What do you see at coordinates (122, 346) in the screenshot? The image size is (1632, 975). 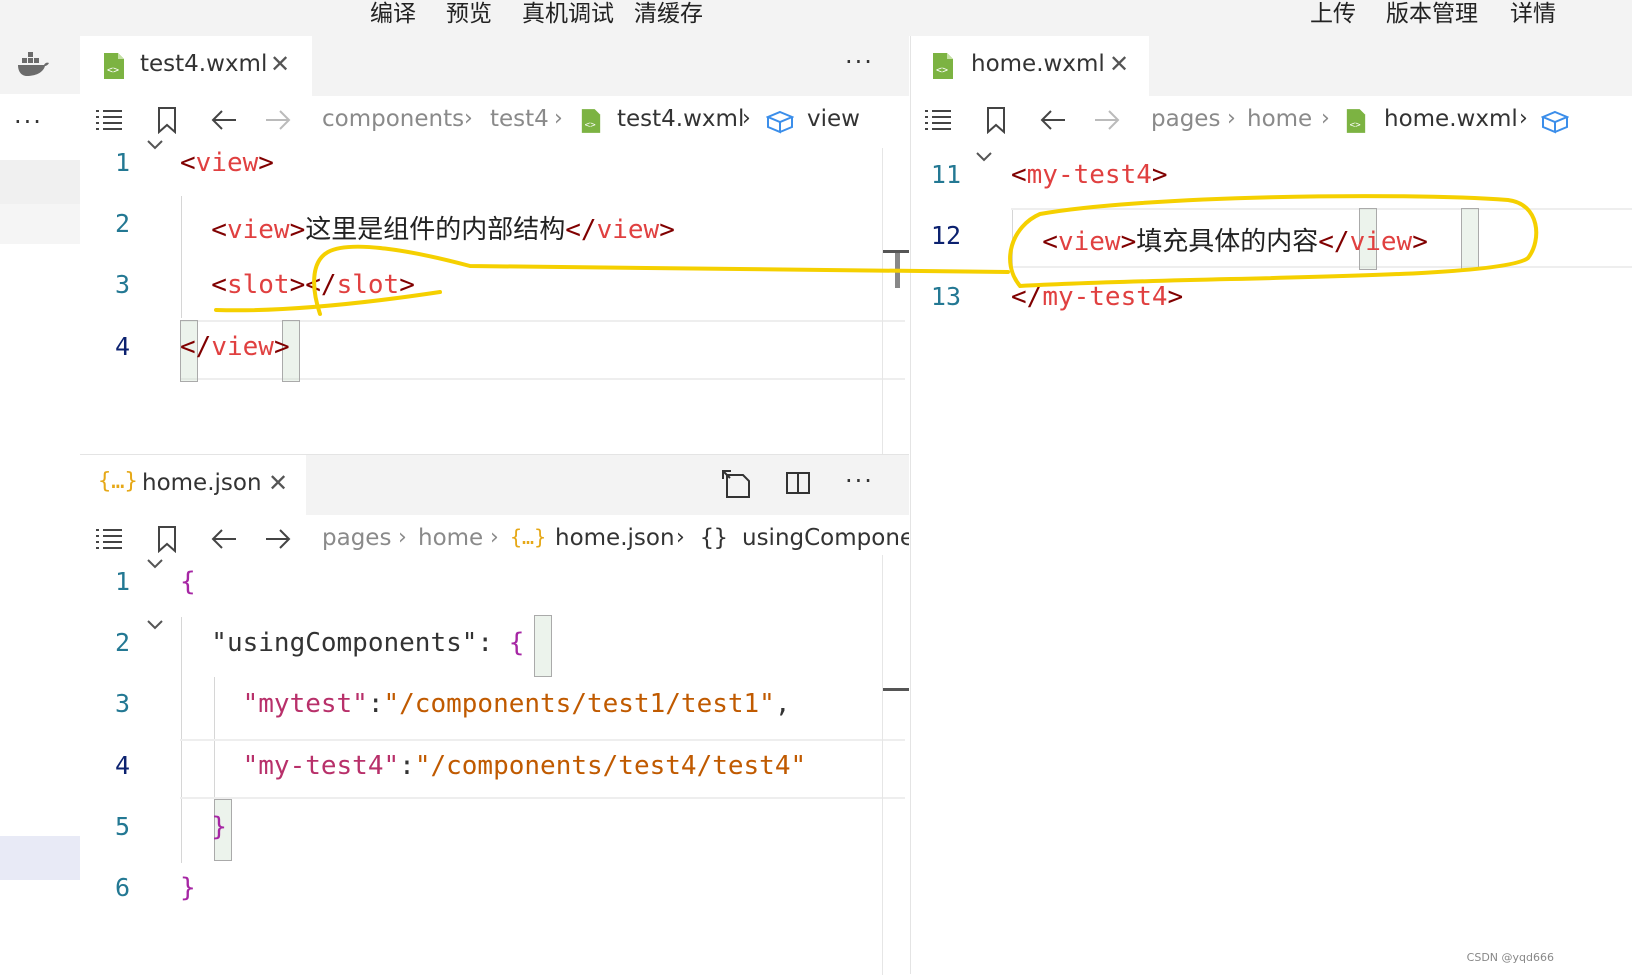 I see `line-number: 4` at bounding box center [122, 346].